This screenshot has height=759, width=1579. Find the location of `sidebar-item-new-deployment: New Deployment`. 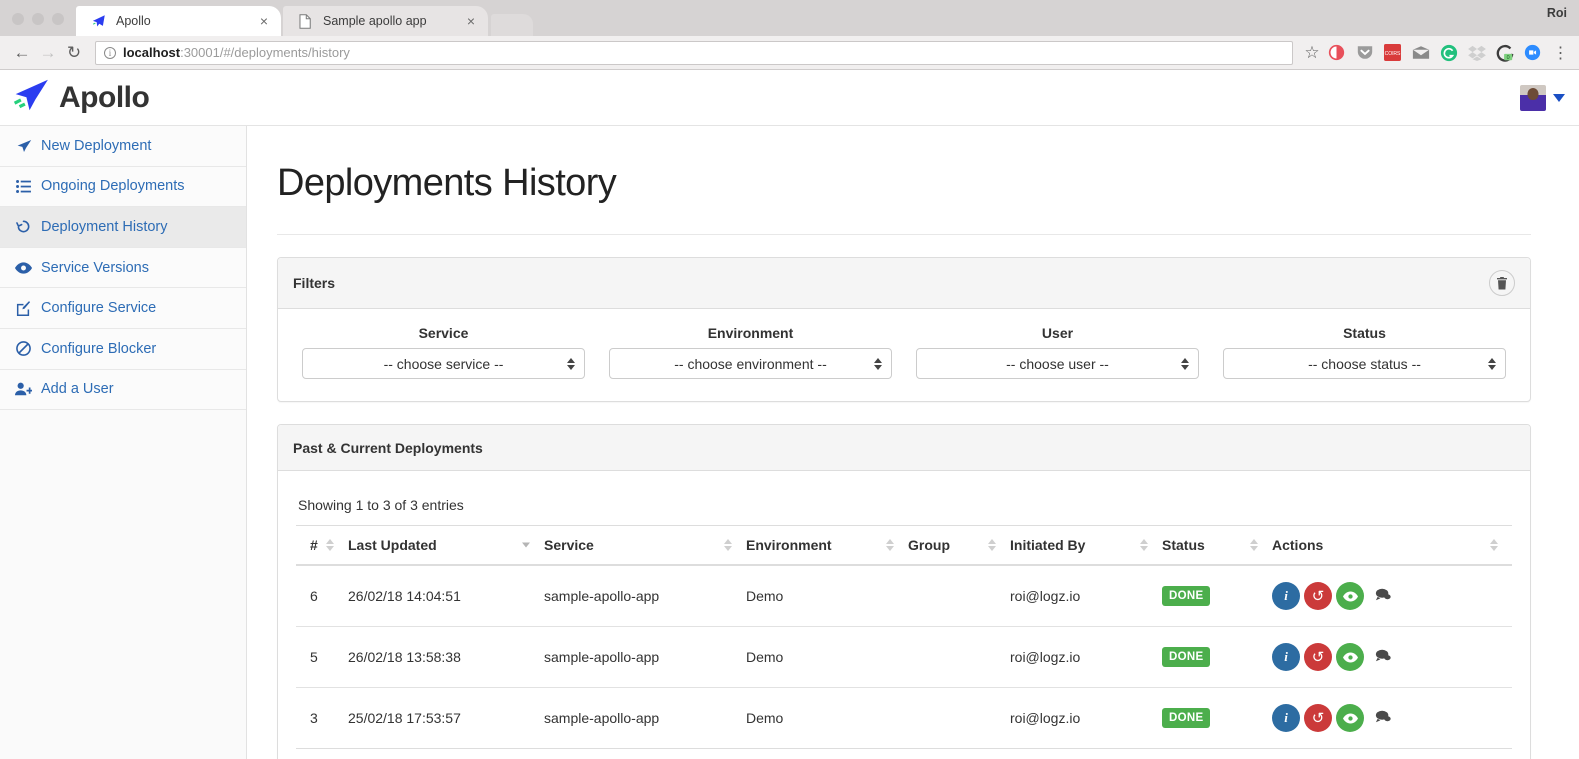

sidebar-item-new-deployment: New Deployment is located at coordinates (123, 146).